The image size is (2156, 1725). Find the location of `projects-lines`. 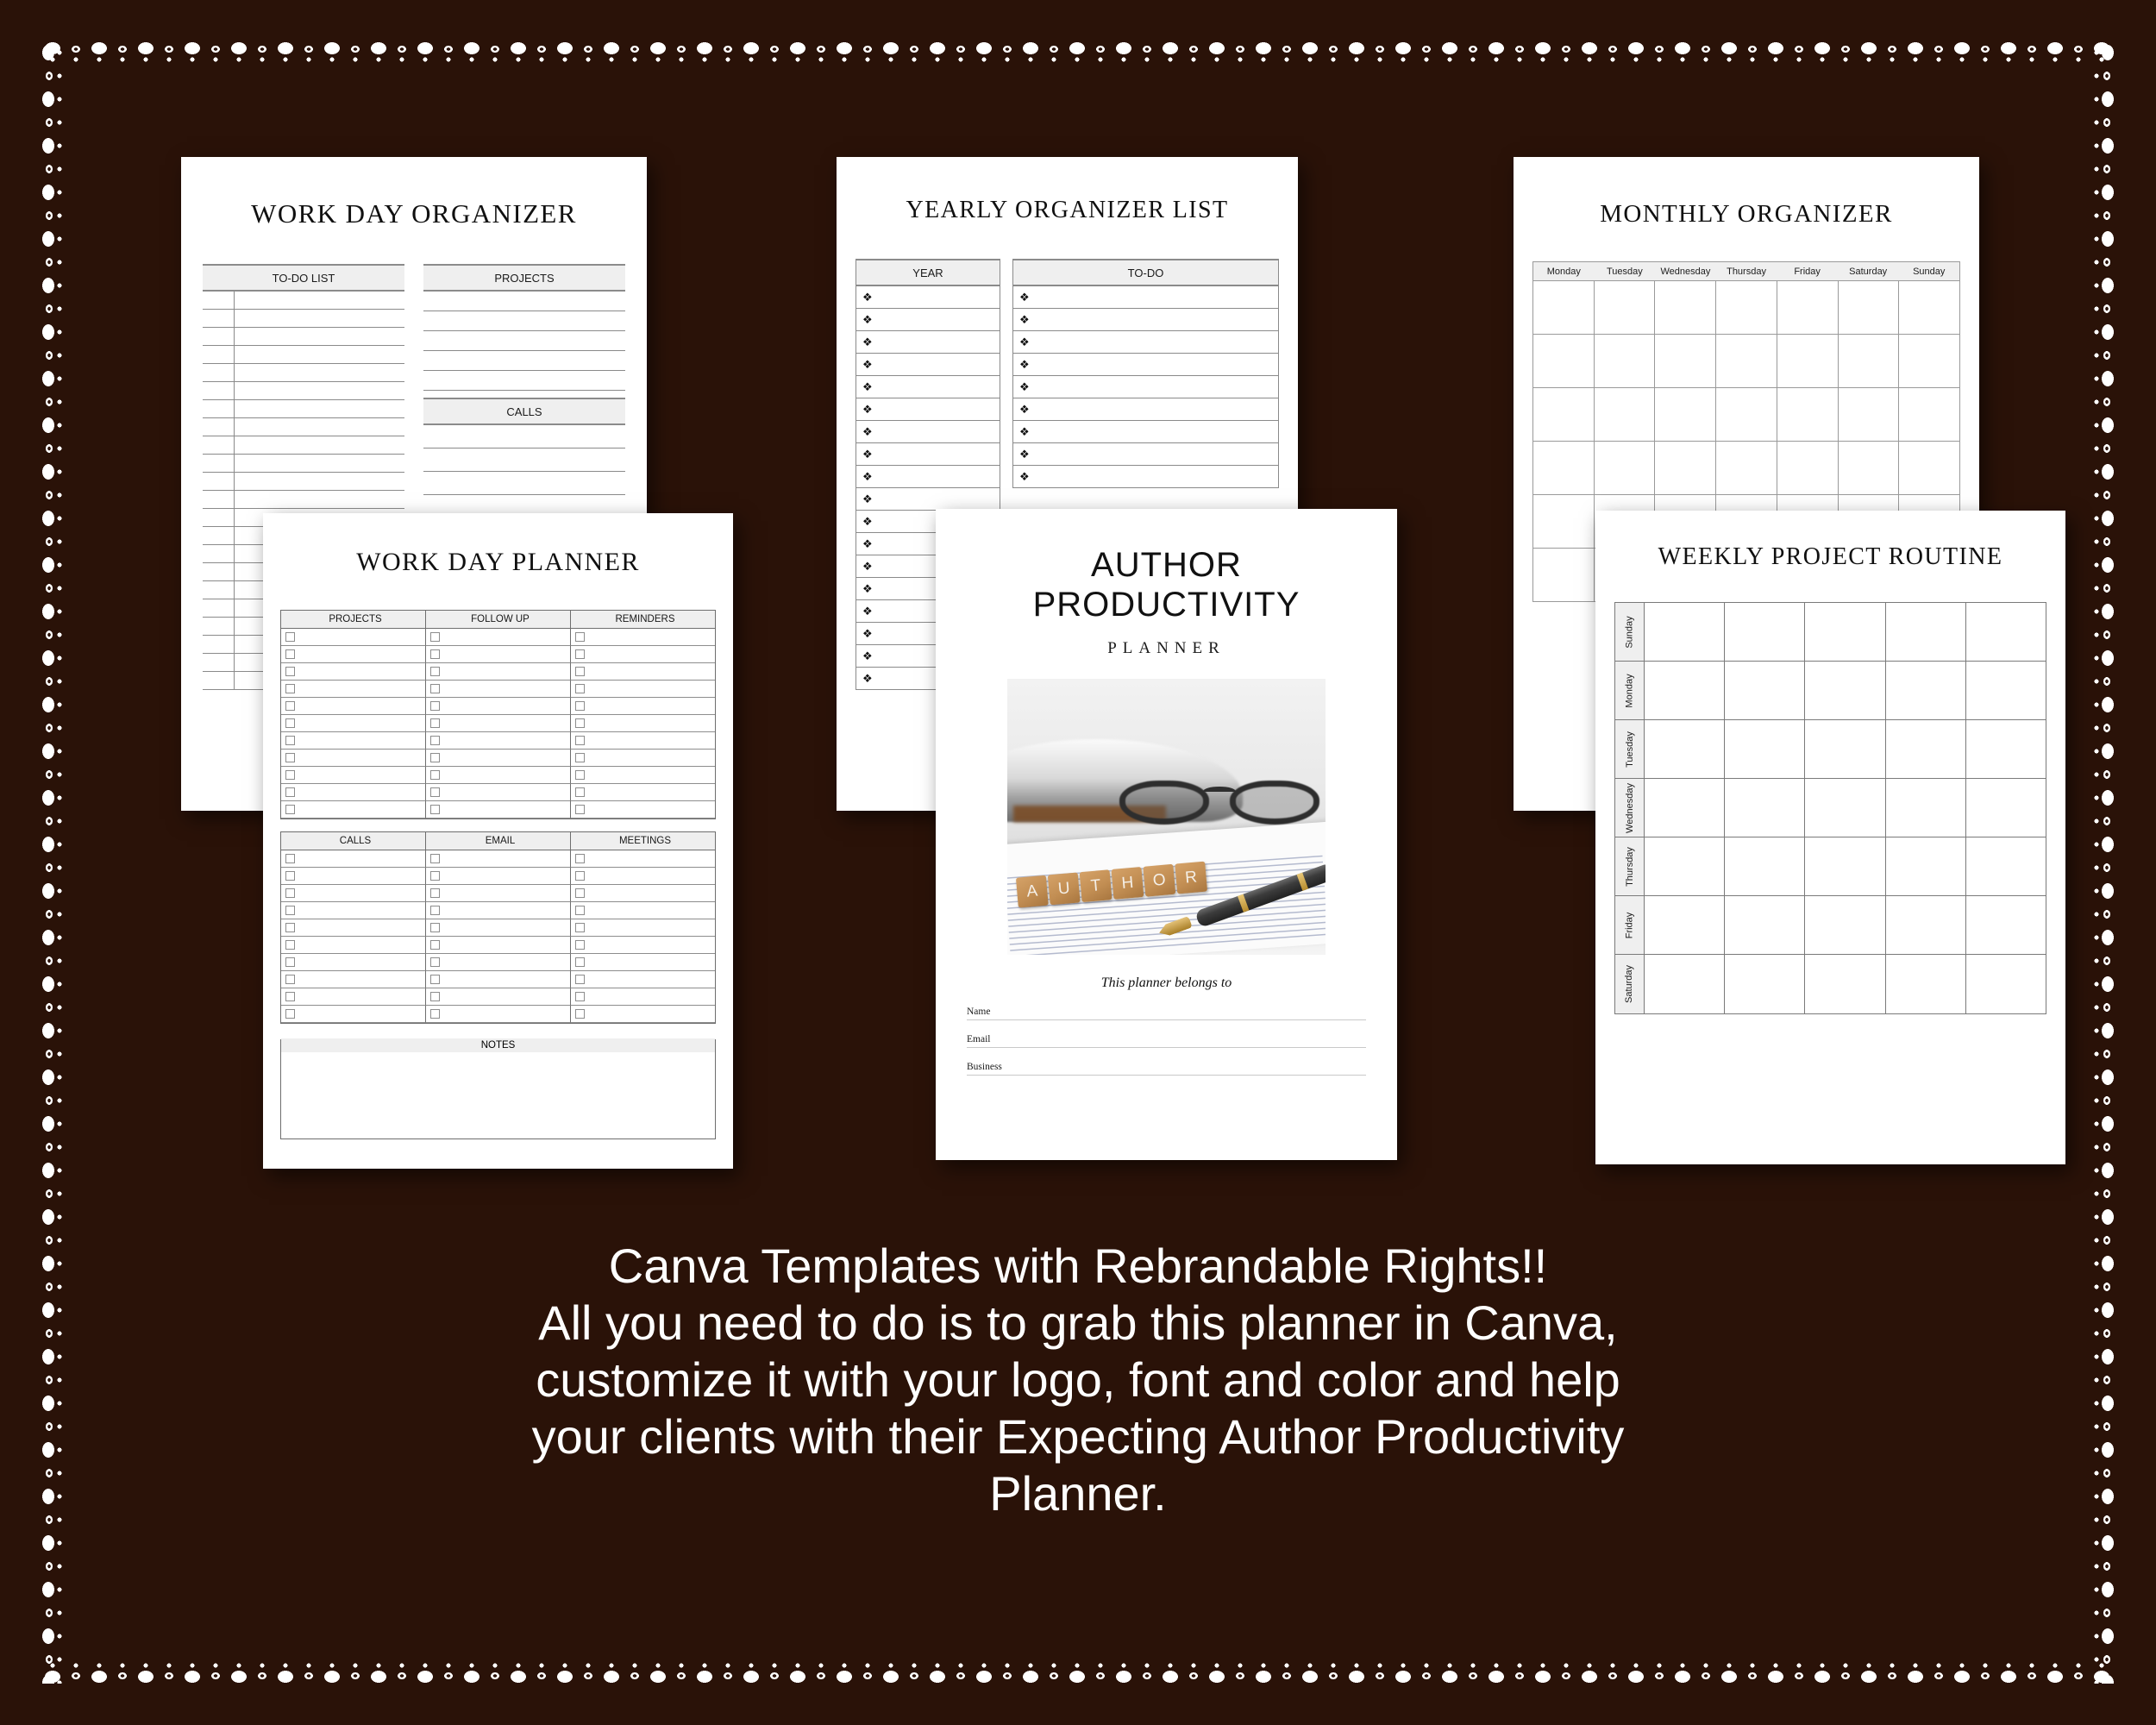

projects-lines is located at coordinates (524, 341).